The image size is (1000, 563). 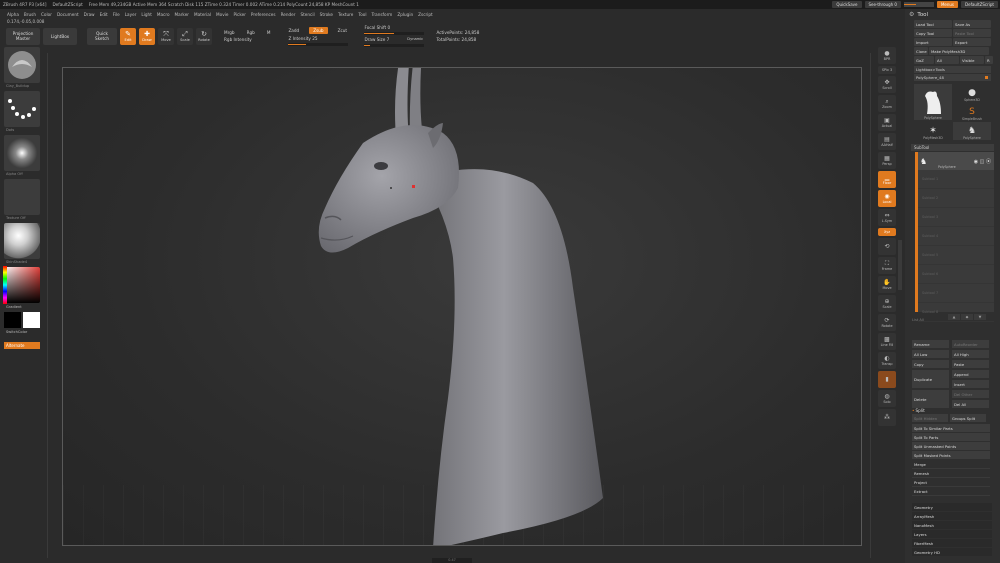 I want to click on default-script-button: DefaultZScript, so click(x=979, y=4).